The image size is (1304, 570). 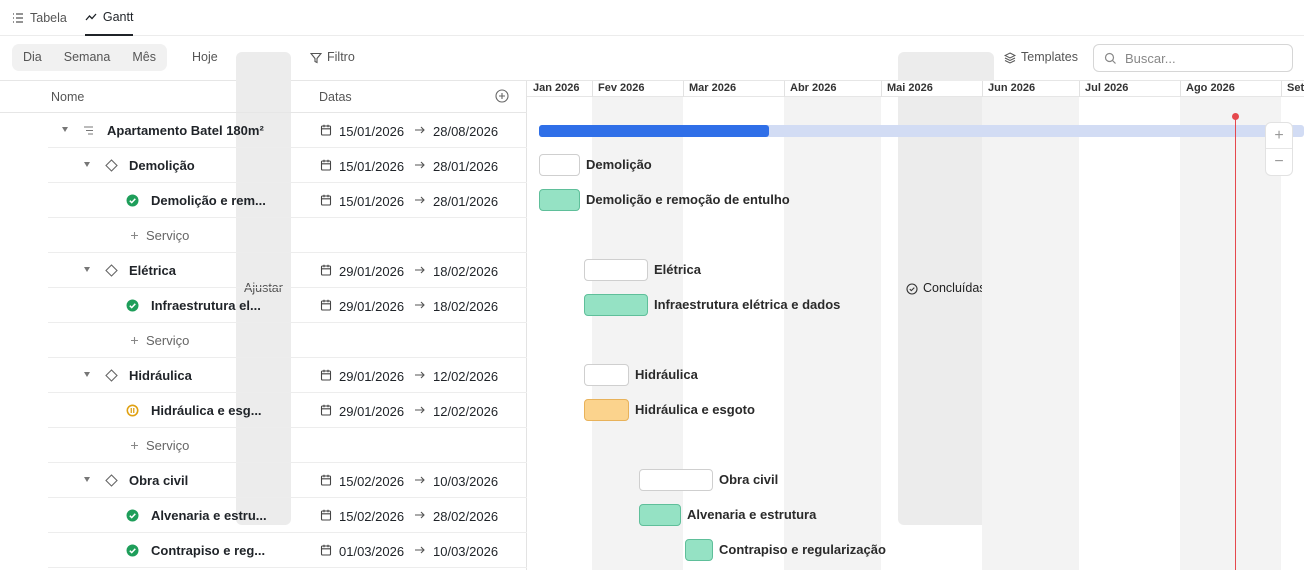 What do you see at coordinates (371, 551) in the screenshot?
I see `start-date: 01/03/2026` at bounding box center [371, 551].